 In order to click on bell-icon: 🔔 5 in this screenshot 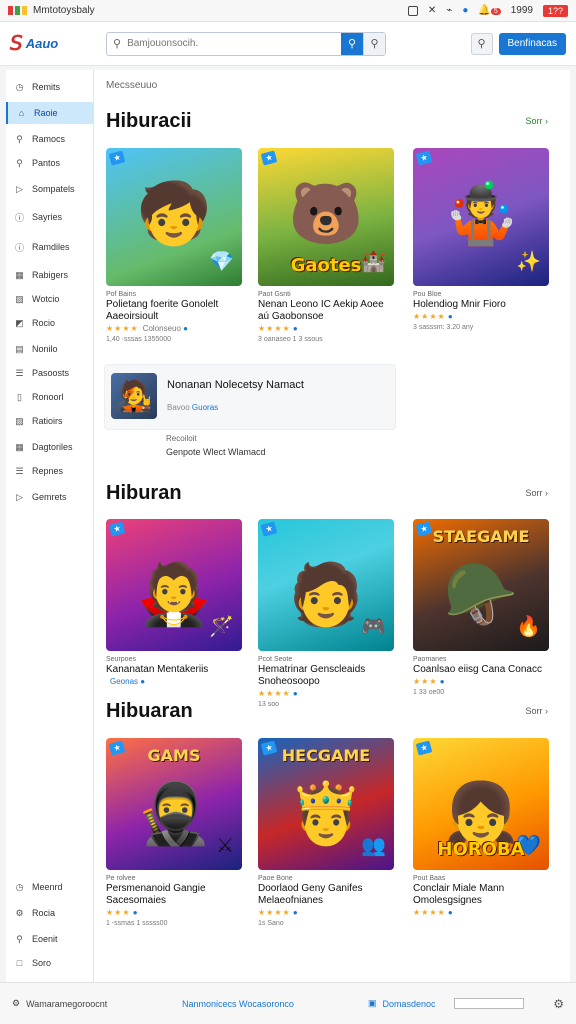, I will do `click(489, 10)`.